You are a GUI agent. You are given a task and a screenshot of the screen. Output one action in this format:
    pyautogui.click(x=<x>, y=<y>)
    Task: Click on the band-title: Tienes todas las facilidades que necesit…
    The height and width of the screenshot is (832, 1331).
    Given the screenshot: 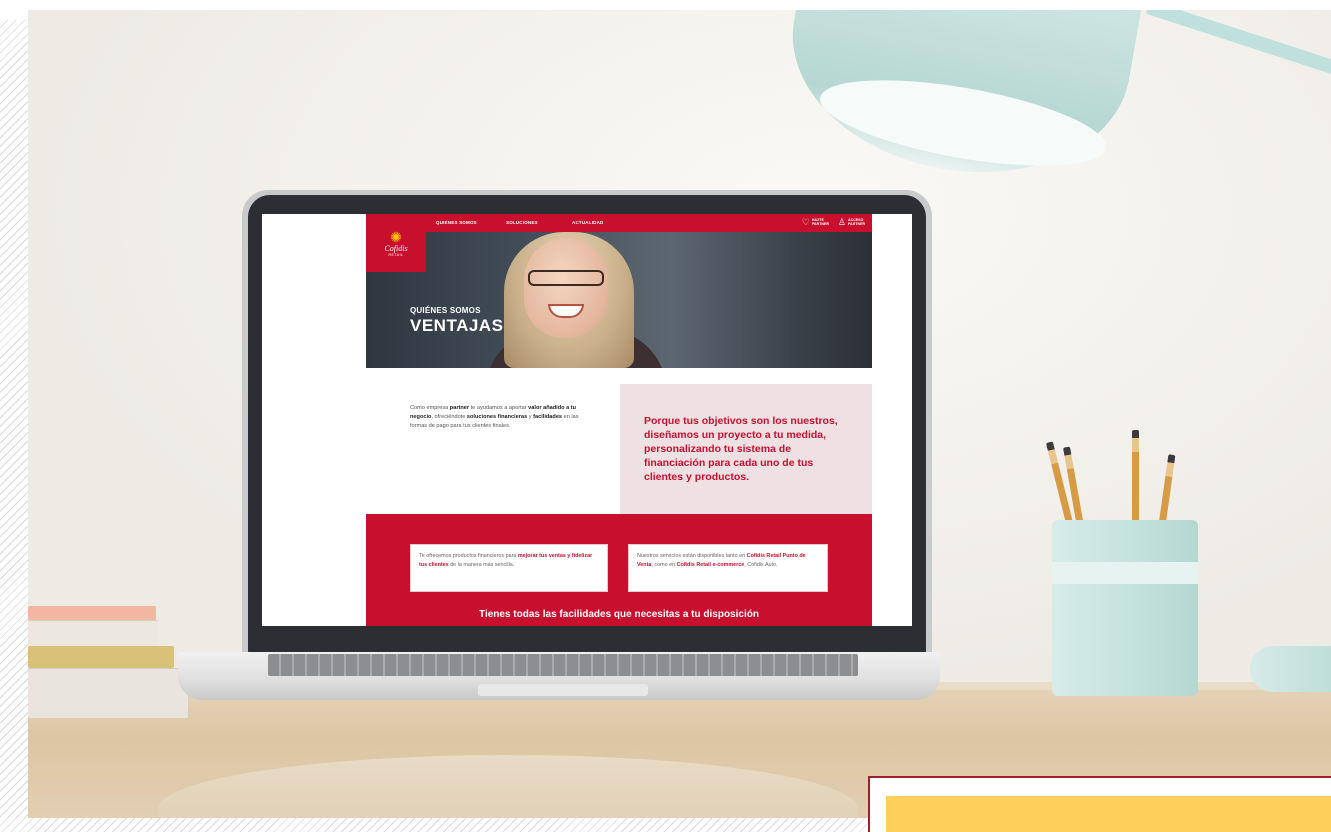 What is the action you would take?
    pyautogui.click(x=619, y=614)
    